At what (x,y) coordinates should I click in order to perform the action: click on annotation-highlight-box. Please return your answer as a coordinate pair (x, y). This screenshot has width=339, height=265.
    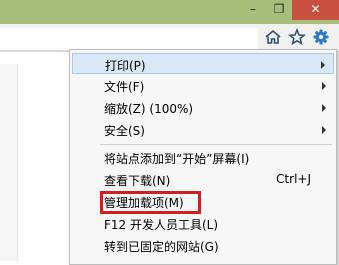
    Looking at the image, I should click on (150, 202).